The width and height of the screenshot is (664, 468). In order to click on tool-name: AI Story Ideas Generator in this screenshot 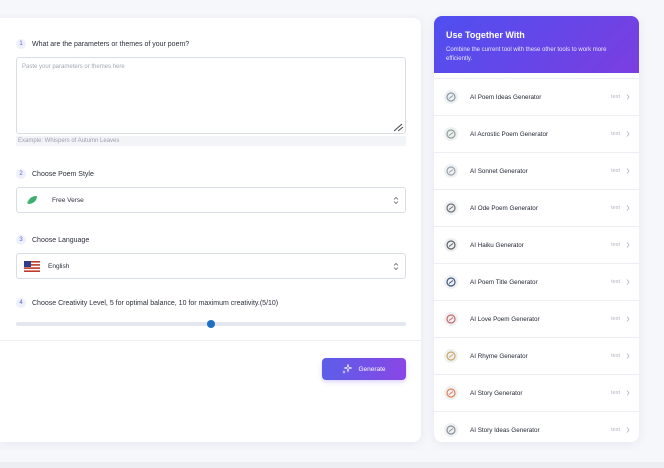, I will do `click(505, 430)`.